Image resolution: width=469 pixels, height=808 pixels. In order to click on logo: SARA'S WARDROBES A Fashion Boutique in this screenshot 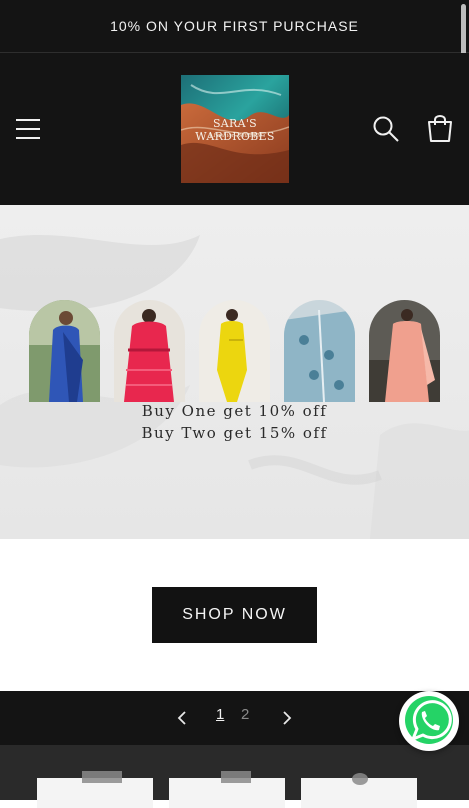, I will do `click(235, 129)`.